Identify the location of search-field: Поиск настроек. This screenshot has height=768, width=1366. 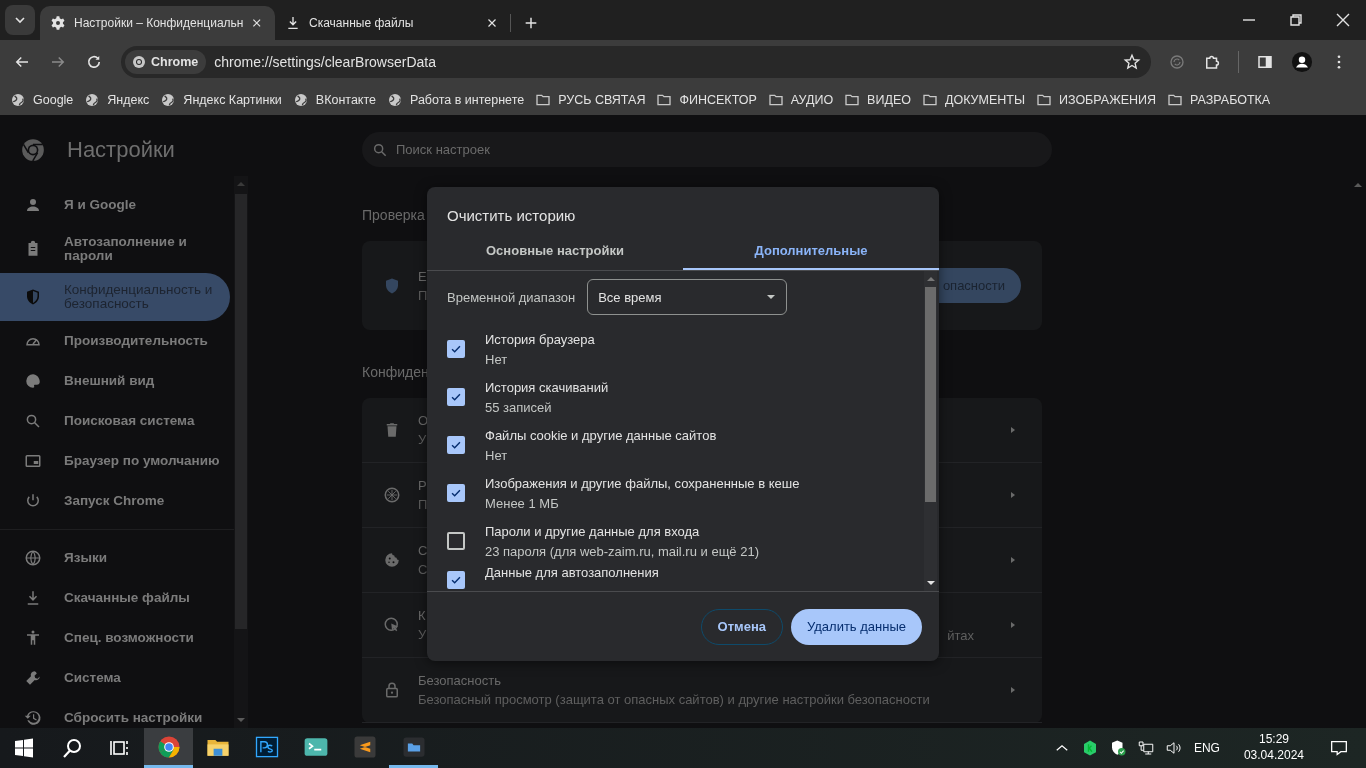
(707, 149).